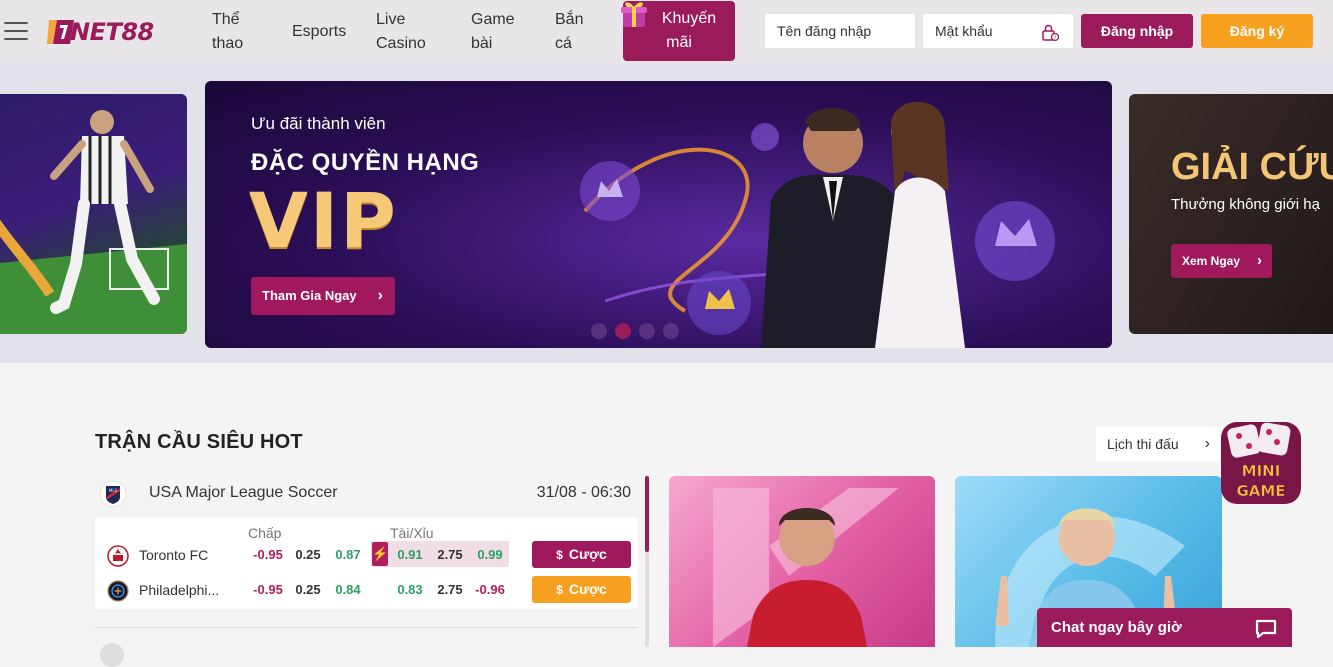 Image resolution: width=1333 pixels, height=667 pixels. Describe the element at coordinates (1050, 33) in the screenshot. I see `forgot-password-icon: ?` at that location.